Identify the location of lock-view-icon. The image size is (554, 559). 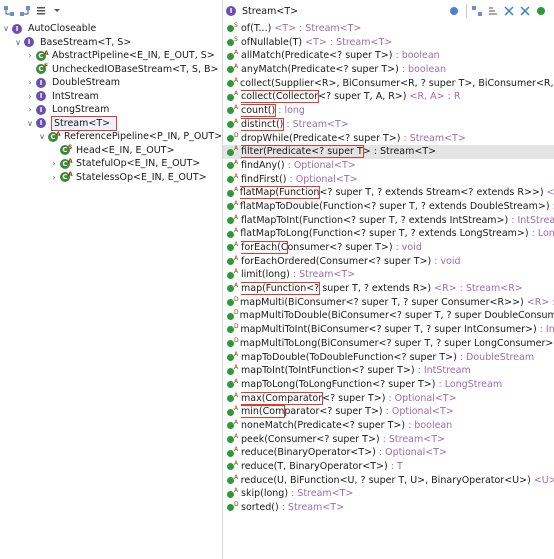
(454, 11).